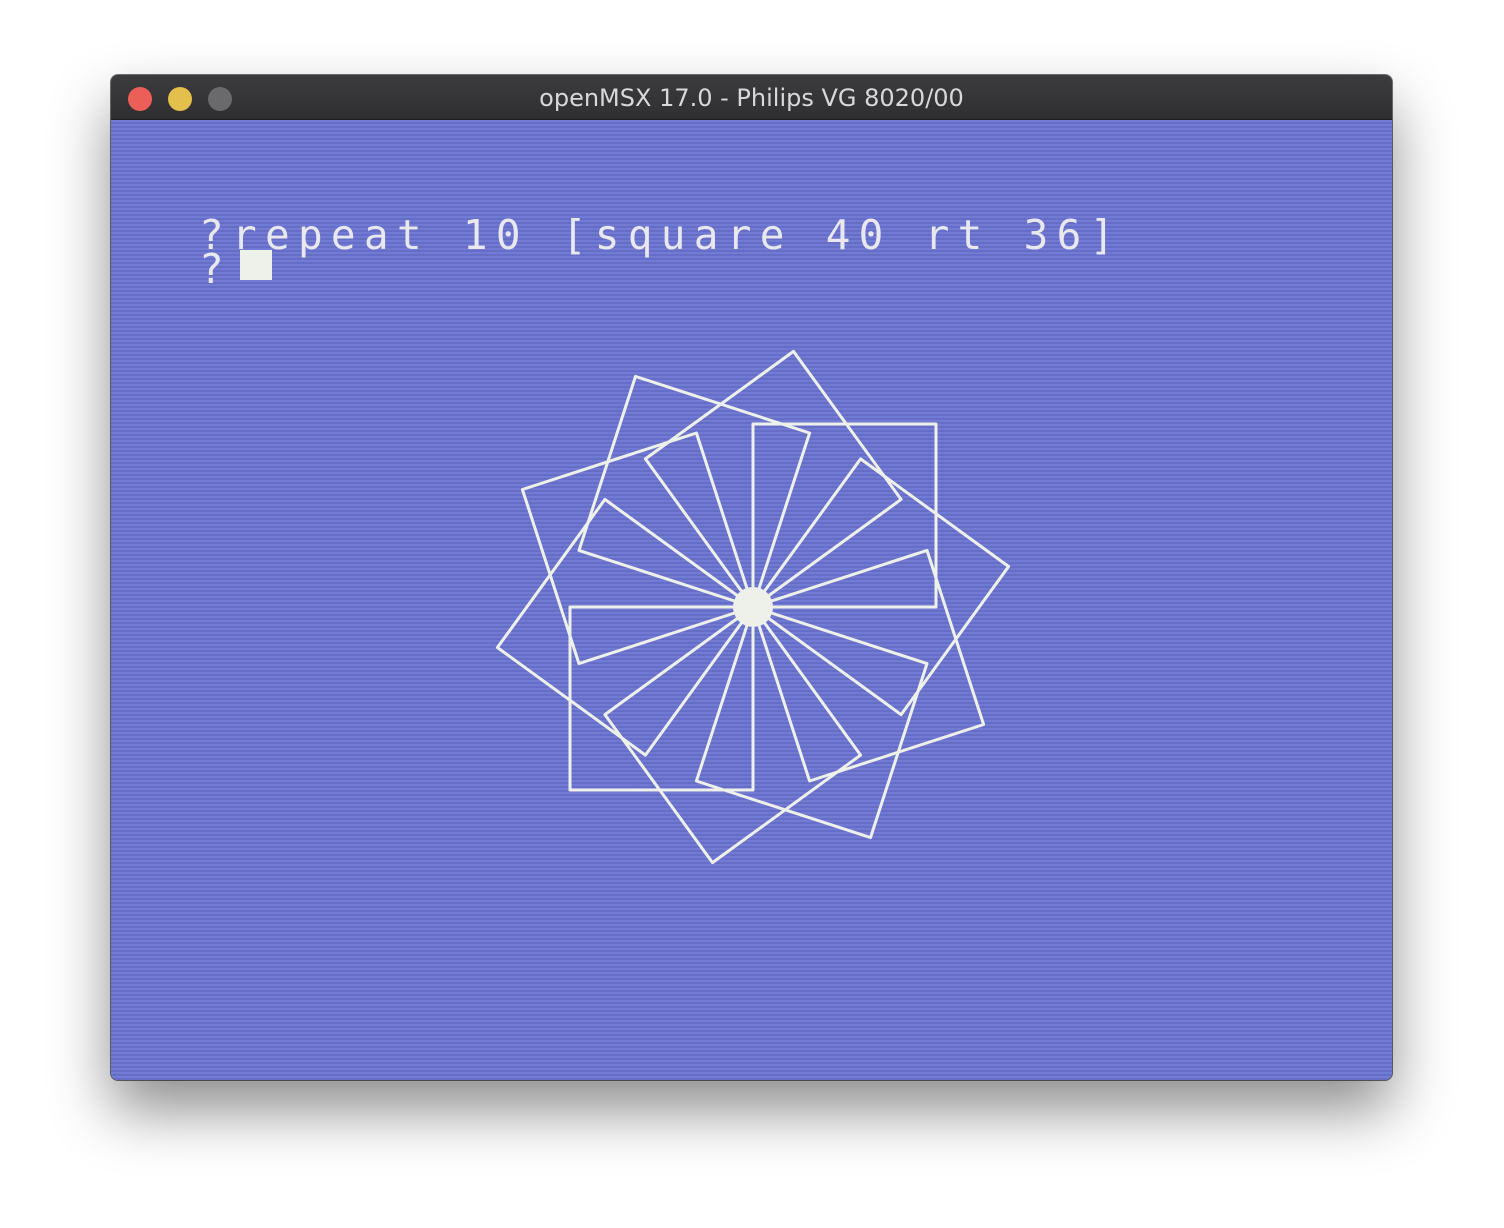  I want to click on turtle-center, so click(753, 607).